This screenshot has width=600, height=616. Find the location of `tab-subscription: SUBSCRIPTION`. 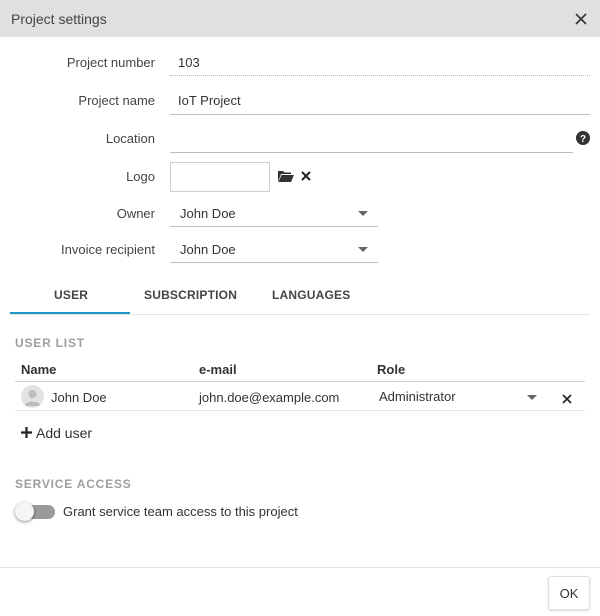

tab-subscription: SUBSCRIPTION is located at coordinates (190, 295).